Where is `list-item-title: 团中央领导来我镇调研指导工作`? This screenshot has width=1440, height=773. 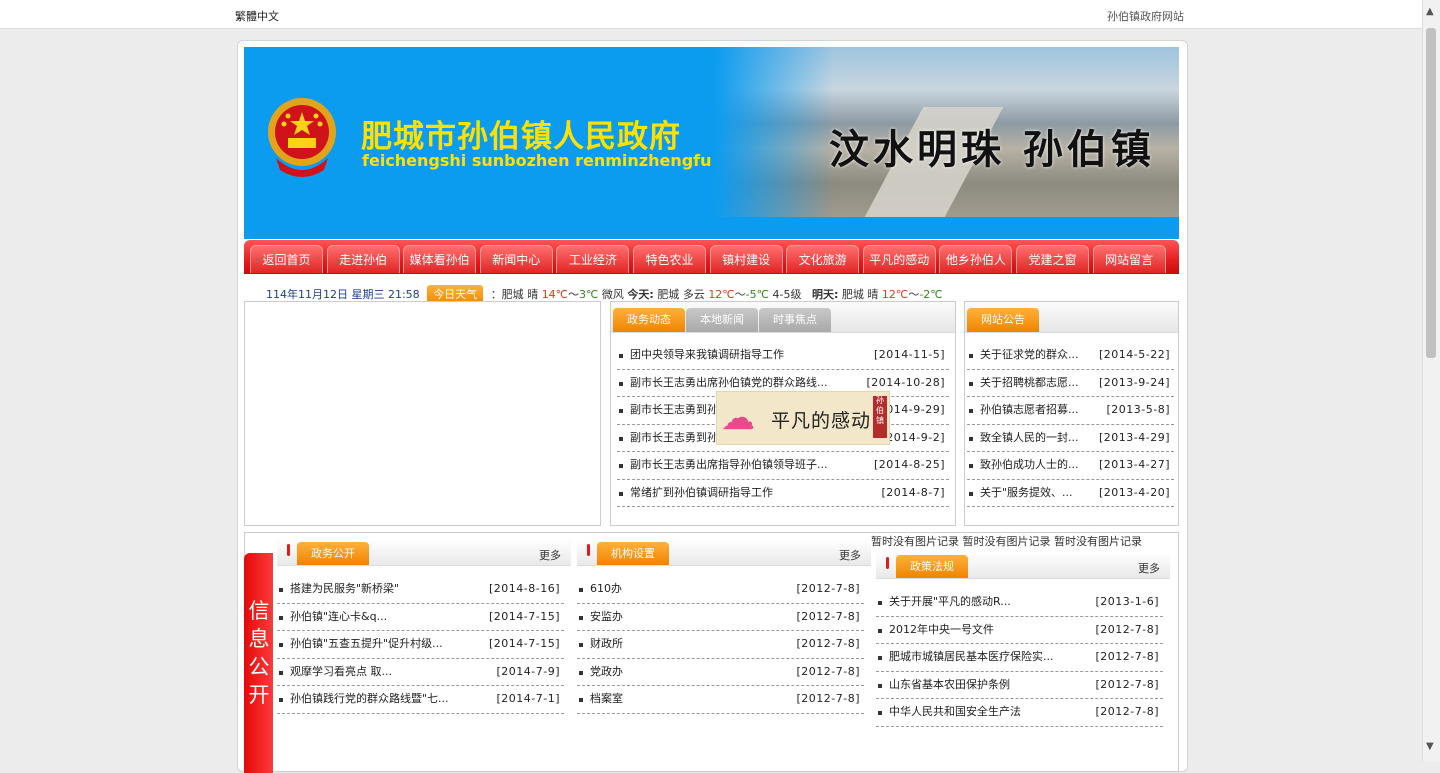 list-item-title: 团中央领导来我镇调研指导工作 is located at coordinates (707, 355).